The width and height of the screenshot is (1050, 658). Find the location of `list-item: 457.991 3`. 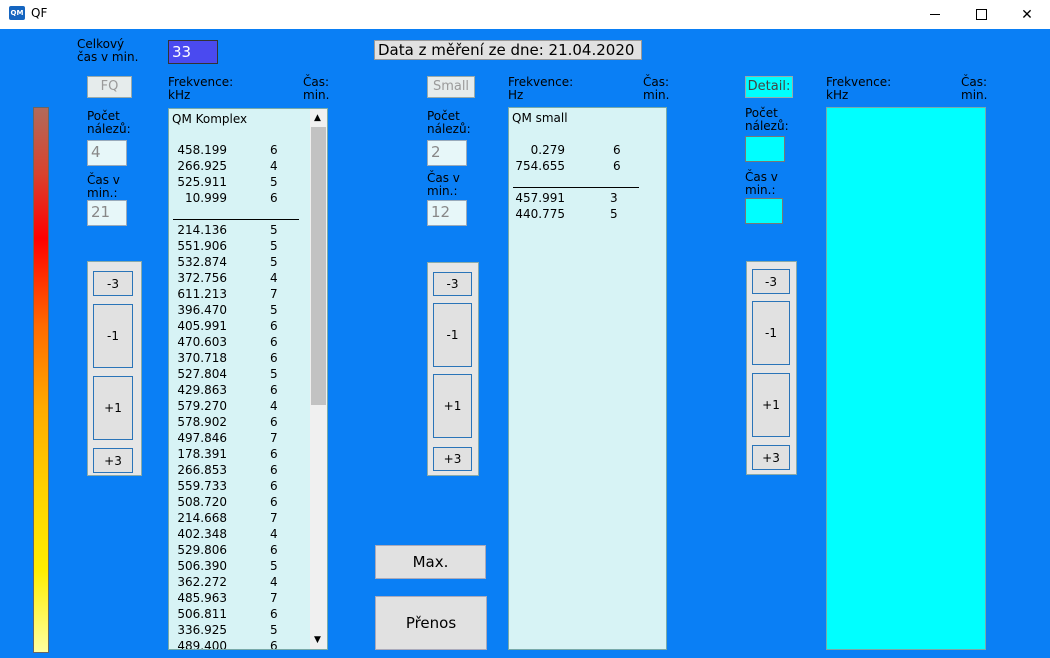

list-item: 457.991 3 is located at coordinates (587, 198).